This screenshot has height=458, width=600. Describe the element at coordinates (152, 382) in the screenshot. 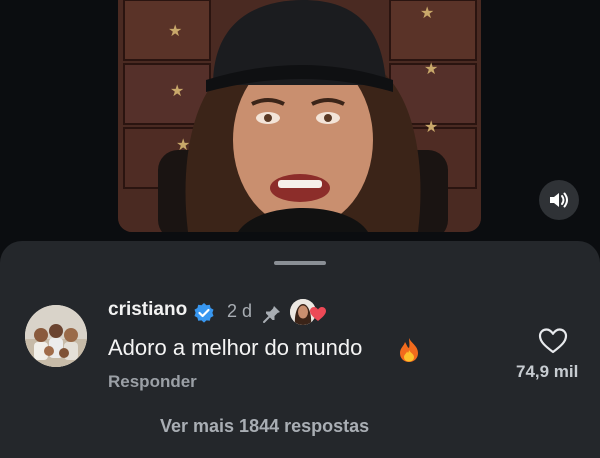

I see `reply-button: Responder` at that location.